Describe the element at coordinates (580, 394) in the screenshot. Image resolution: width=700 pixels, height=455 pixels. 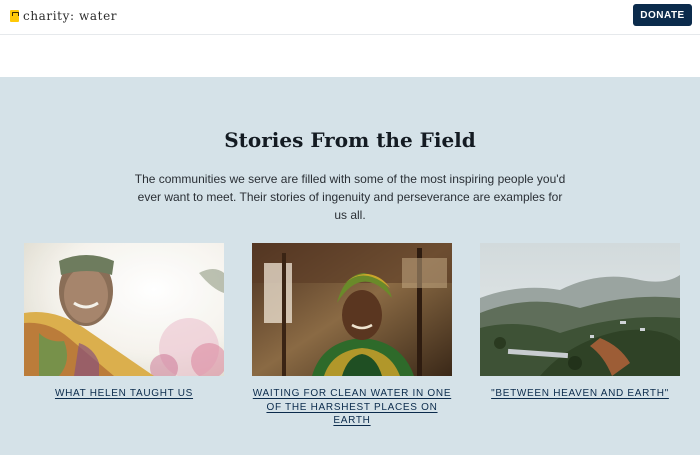
I see `story-link-heaven-earth: "BETWEEN HEAVEN AND EARTH"` at that location.